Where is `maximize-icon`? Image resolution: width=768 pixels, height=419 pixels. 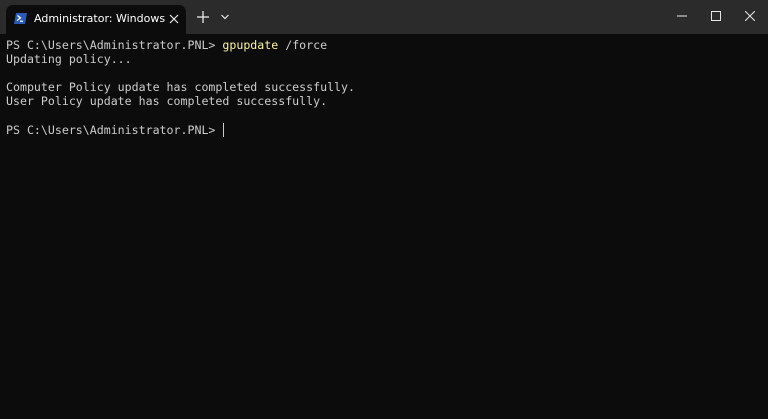 maximize-icon is located at coordinates (716, 16).